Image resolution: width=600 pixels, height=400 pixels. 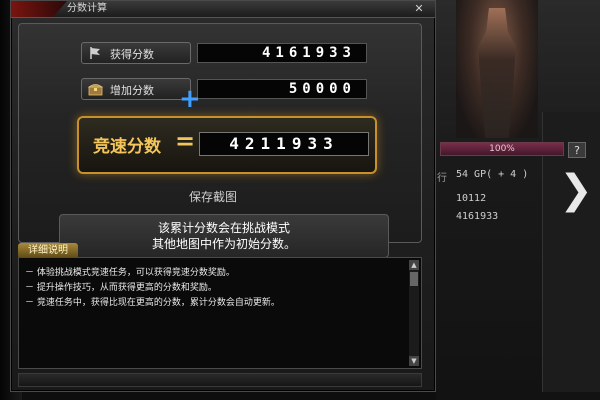 What do you see at coordinates (223, 244) in the screenshot?
I see `notice-line-2: 其他地图中作为初始分数。` at bounding box center [223, 244].